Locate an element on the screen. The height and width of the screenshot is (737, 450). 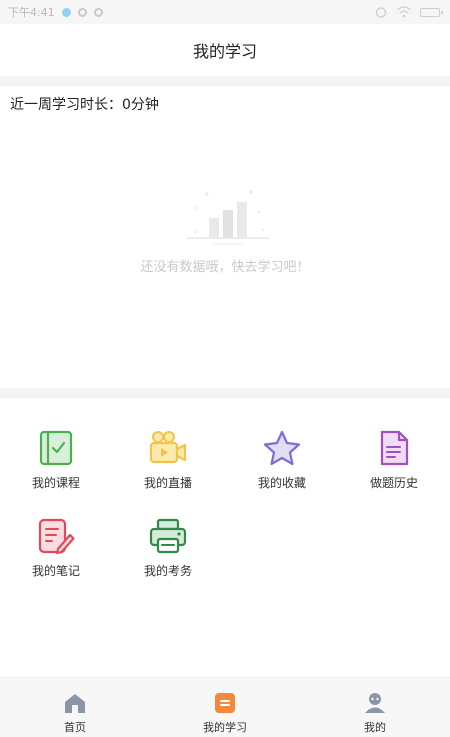
empty-chart-icon is located at coordinates (228, 217).